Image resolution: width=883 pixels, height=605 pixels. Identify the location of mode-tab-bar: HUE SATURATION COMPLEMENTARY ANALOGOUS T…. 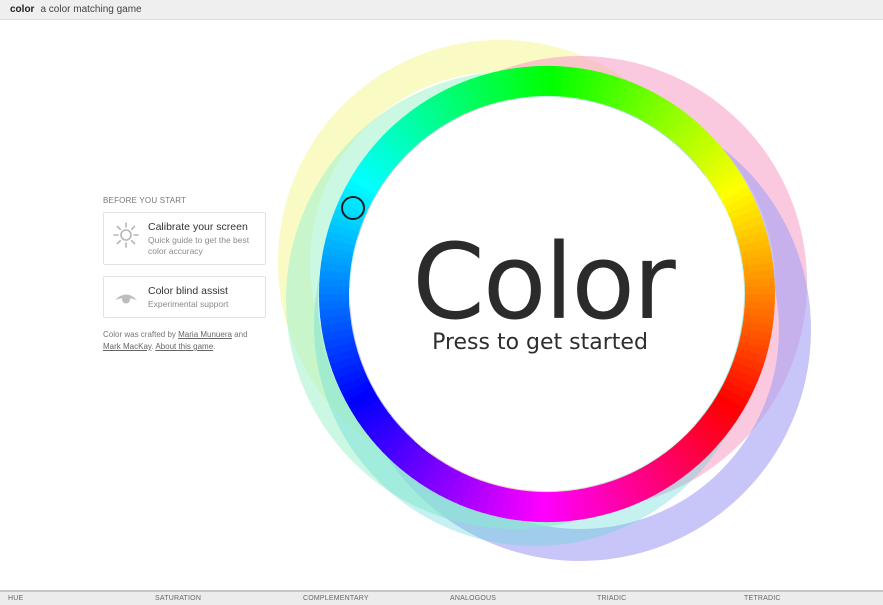
(441, 597).